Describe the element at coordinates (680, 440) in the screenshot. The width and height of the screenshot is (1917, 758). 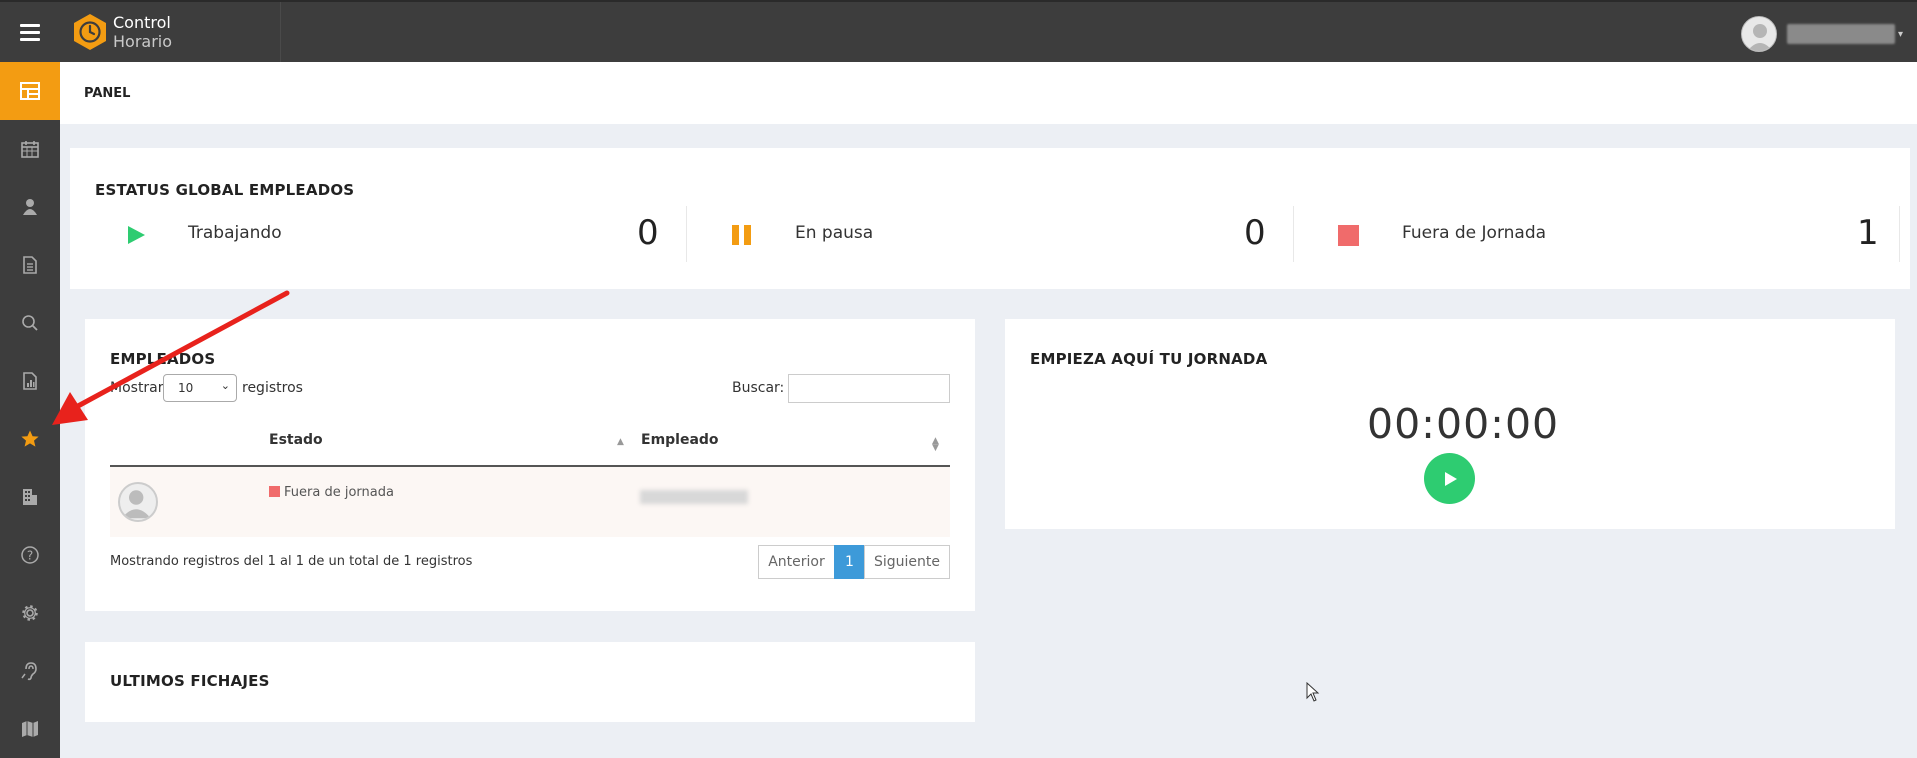
I see `column-header-empleado: Empleado` at that location.